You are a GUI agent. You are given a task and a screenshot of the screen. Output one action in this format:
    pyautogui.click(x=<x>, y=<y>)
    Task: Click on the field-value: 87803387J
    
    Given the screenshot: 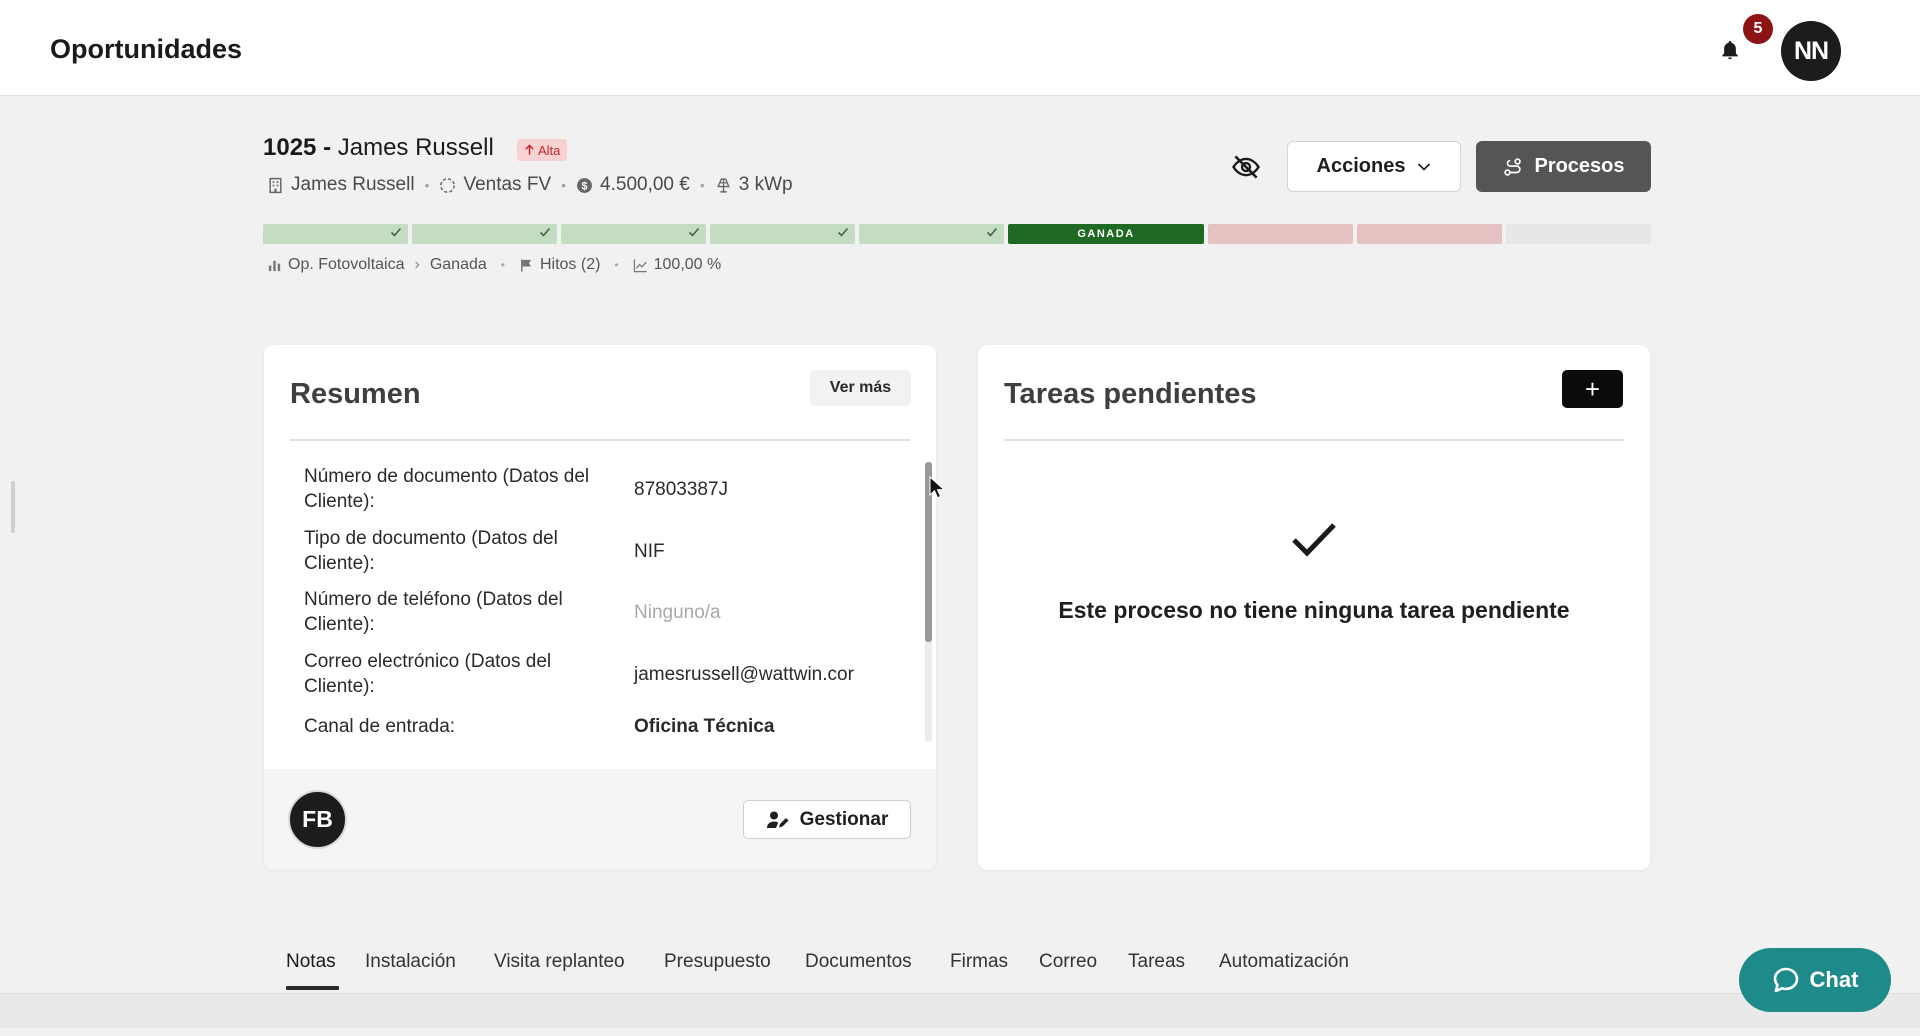 What is the action you would take?
    pyautogui.click(x=681, y=489)
    